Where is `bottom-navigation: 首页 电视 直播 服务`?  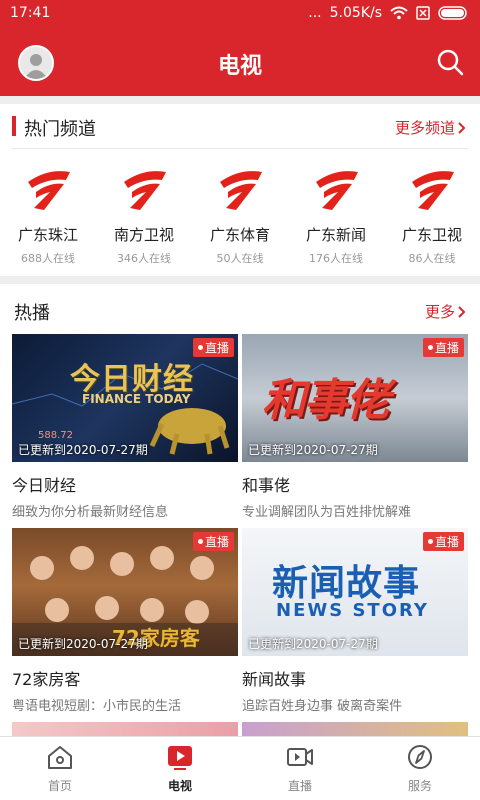
bottom-navigation: 首页 电视 直播 服务 is located at coordinates (240, 768).